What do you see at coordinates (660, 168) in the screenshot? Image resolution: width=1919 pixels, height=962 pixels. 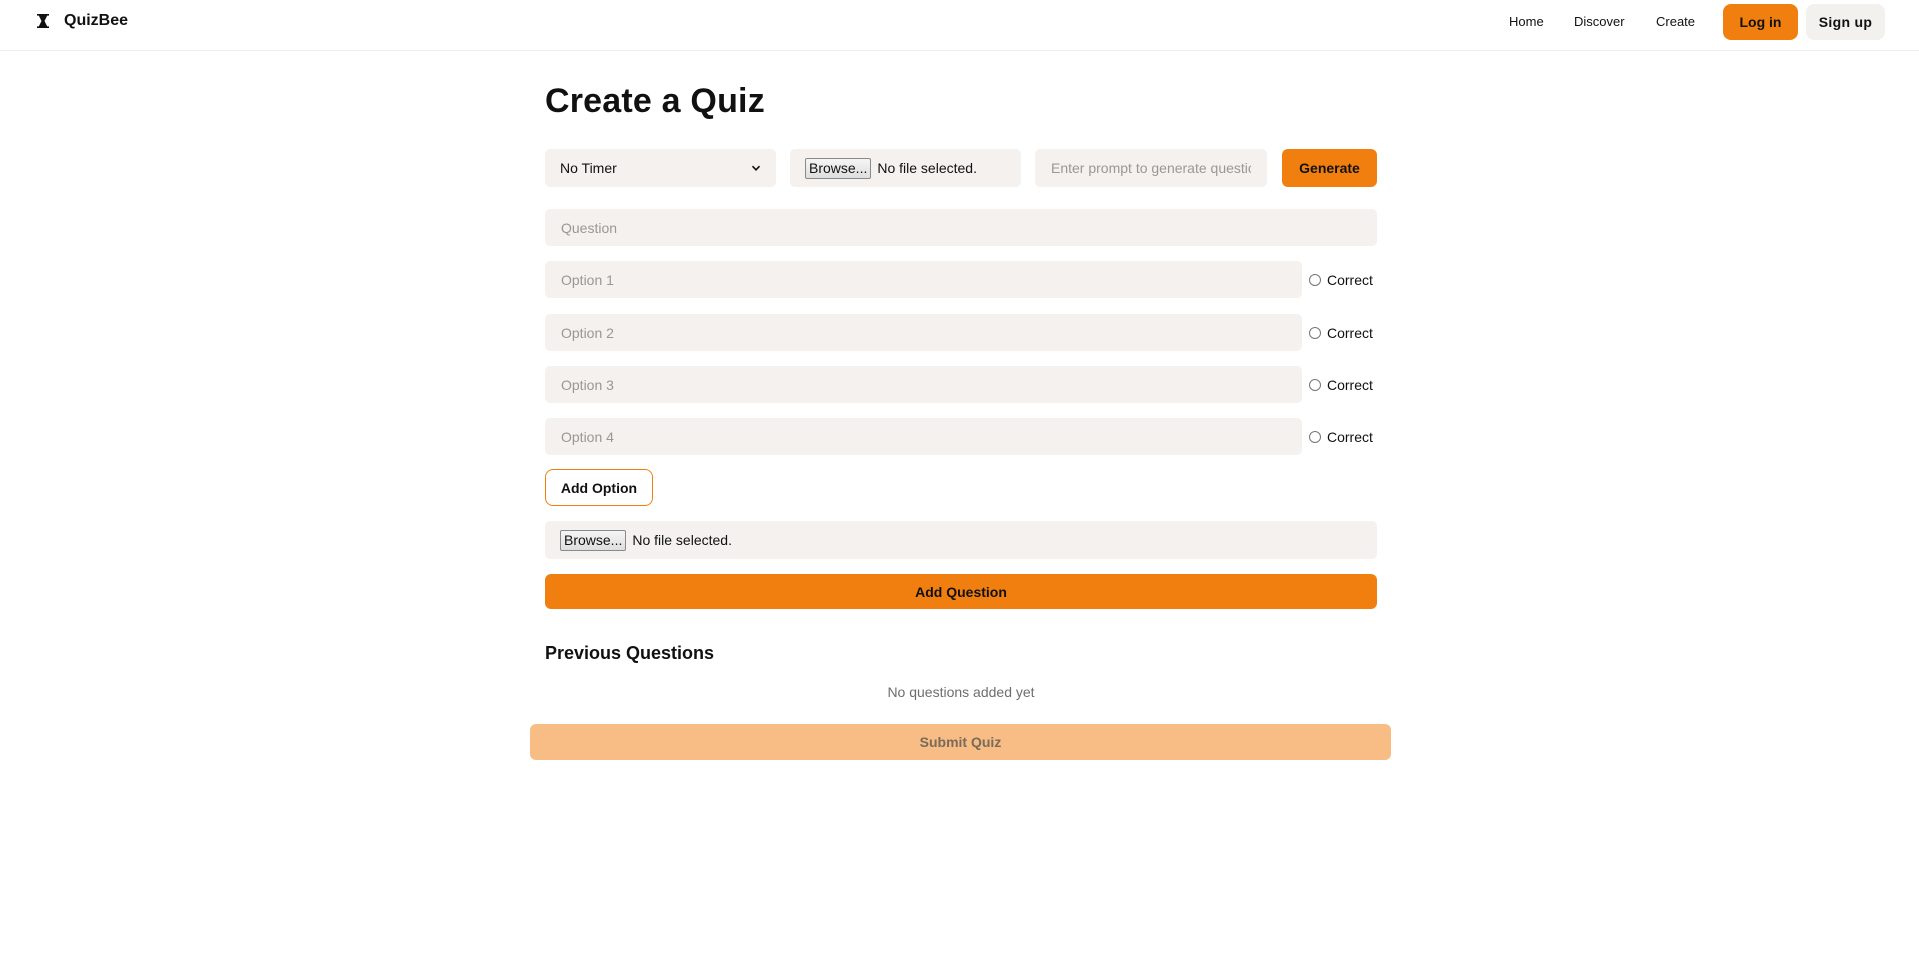 I see `timer-select: No Timer` at bounding box center [660, 168].